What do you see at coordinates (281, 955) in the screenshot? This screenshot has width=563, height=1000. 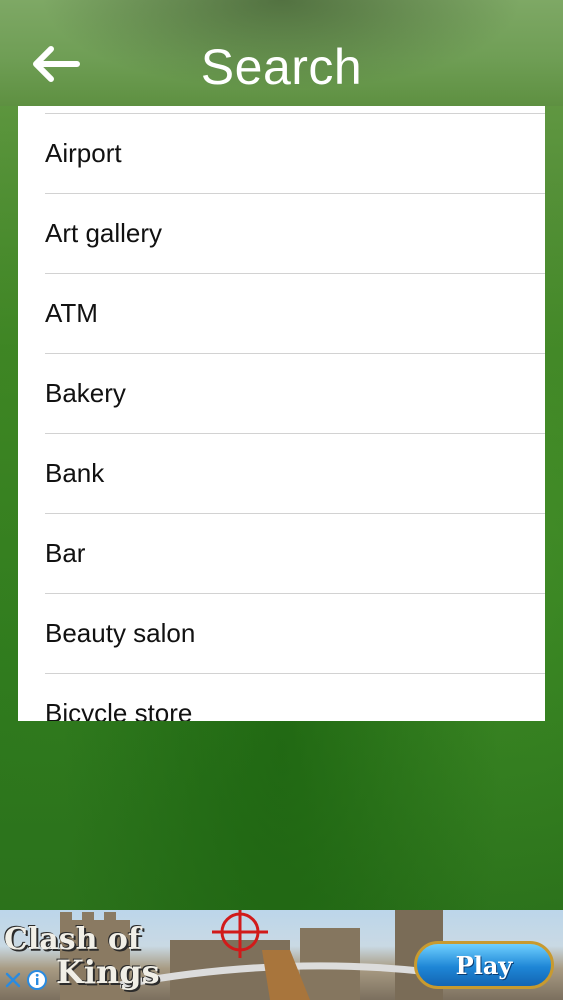 I see `ad-banner: Clash of Kings Play` at bounding box center [281, 955].